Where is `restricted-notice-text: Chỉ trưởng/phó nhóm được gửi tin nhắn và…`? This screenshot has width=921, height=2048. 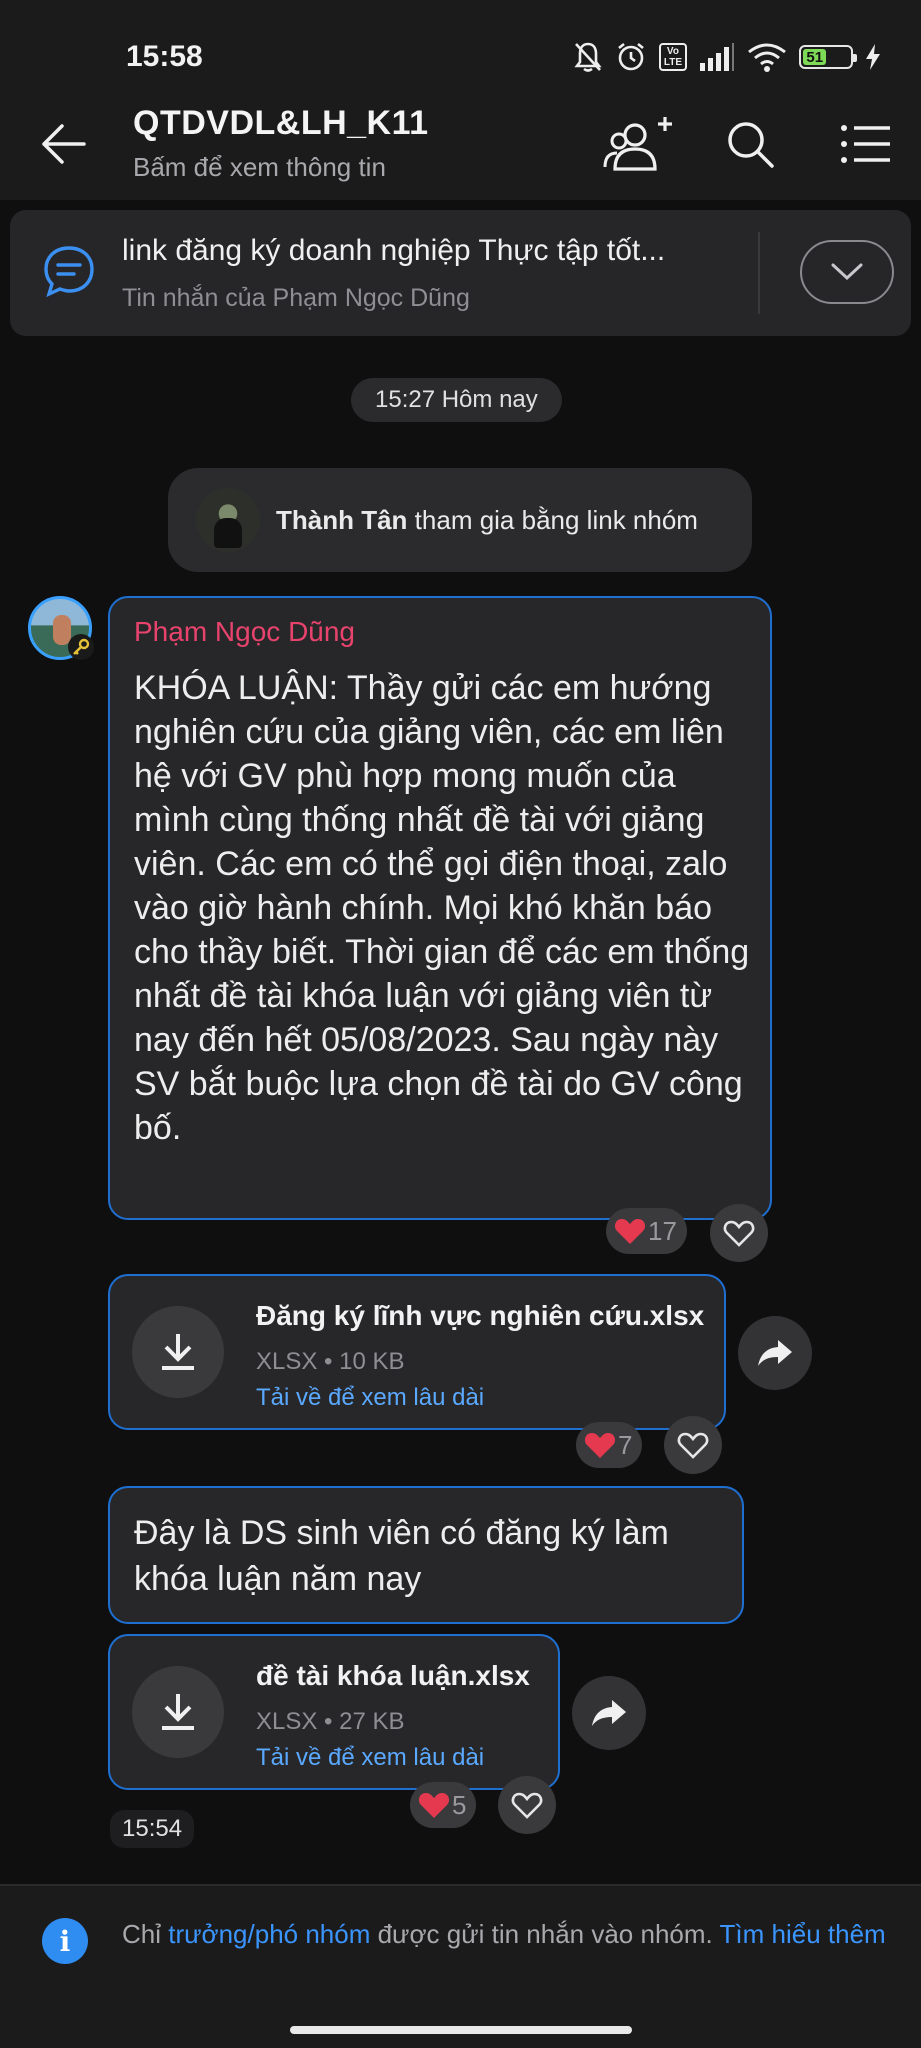
restricted-notice-text: Chỉ trưởng/phó nhóm được gửi tin nhắn và… is located at coordinates (504, 1934).